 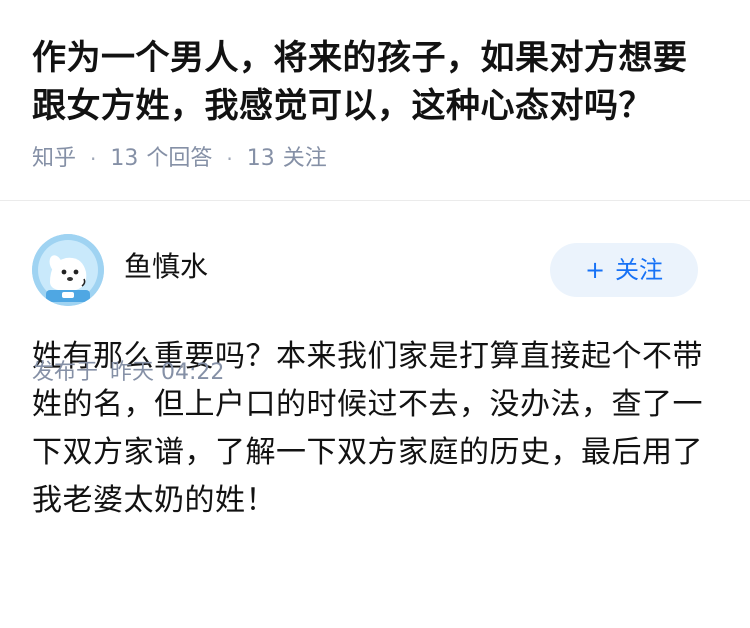 I want to click on answer-count-label: 个回答, so click(x=179, y=159).